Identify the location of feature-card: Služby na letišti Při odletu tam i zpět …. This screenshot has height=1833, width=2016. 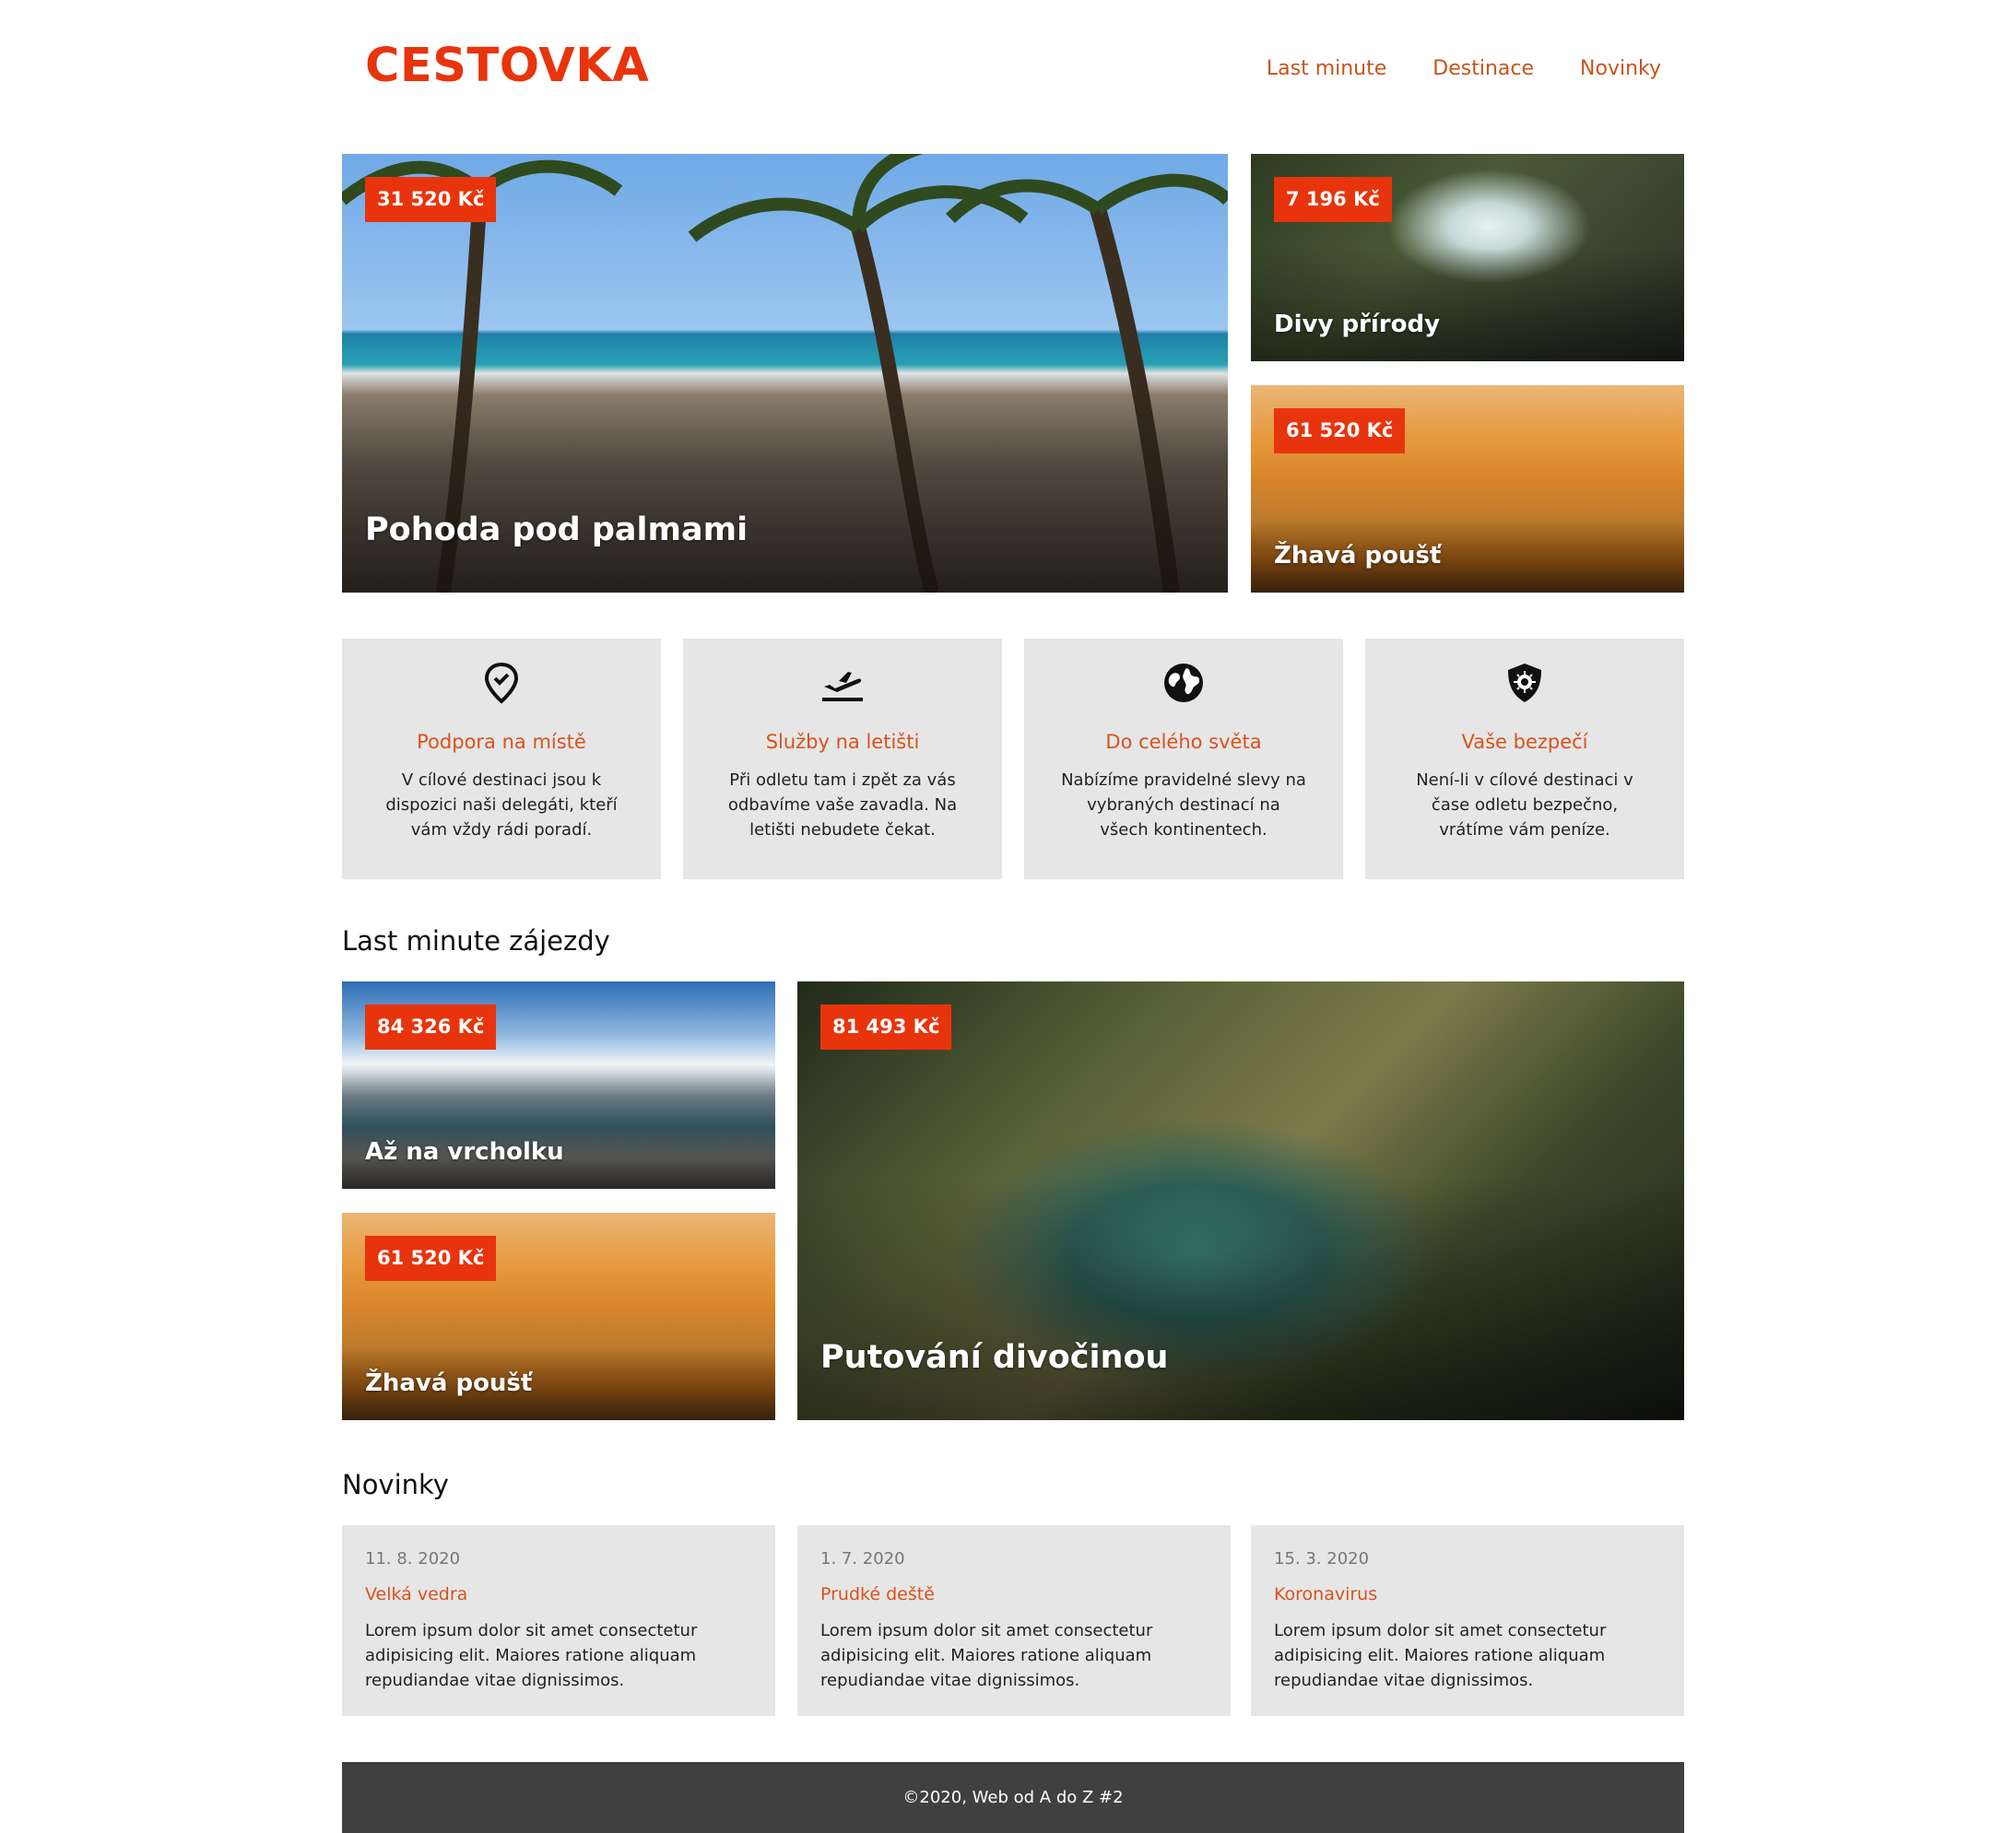
(842, 759).